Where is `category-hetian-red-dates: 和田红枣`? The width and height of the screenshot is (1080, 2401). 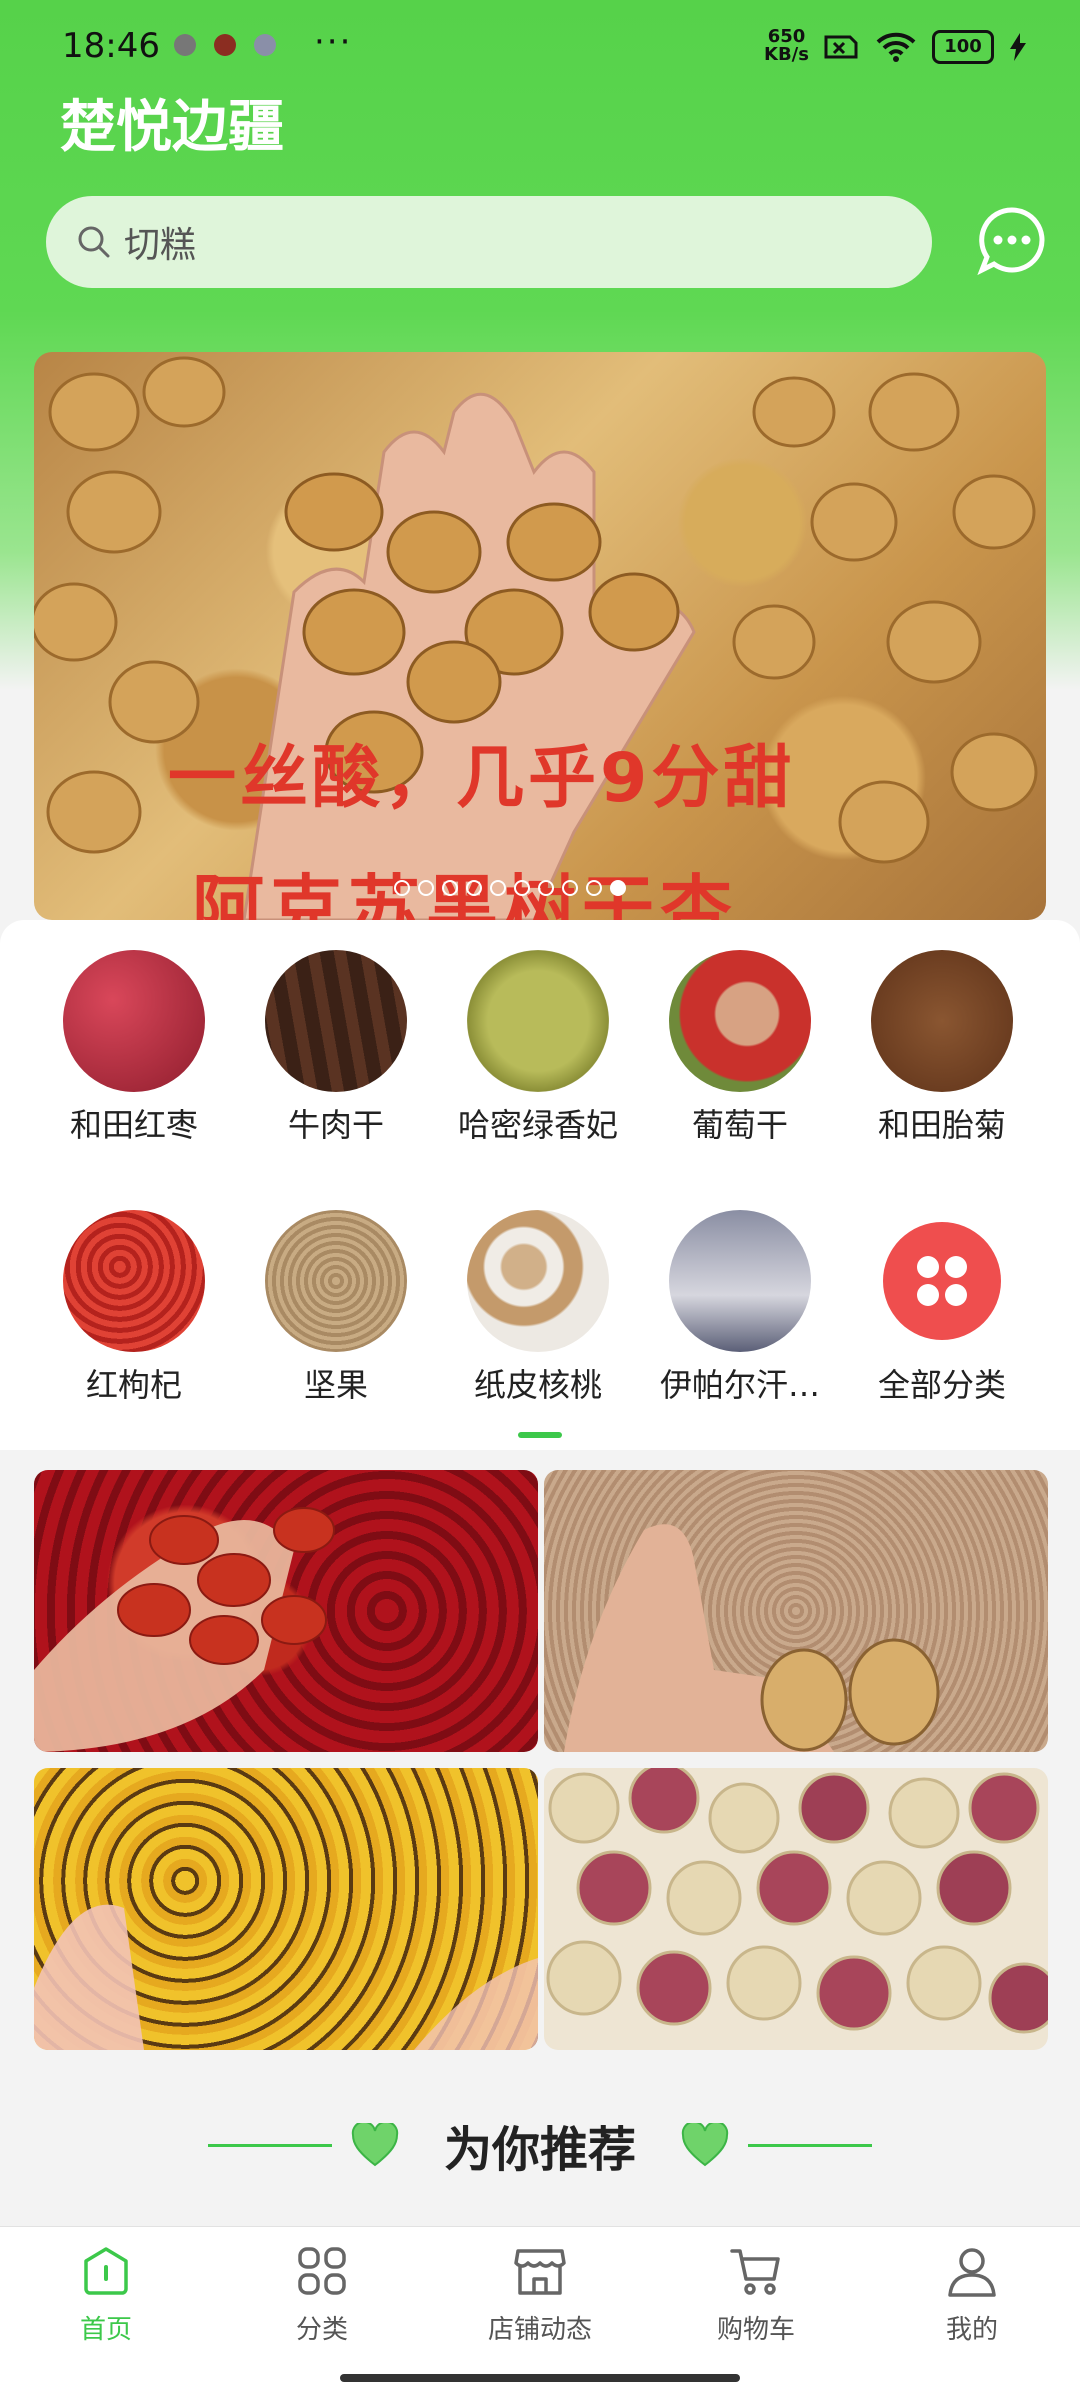
category-hetian-red-dates: 和田红枣 is located at coordinates (134, 1048).